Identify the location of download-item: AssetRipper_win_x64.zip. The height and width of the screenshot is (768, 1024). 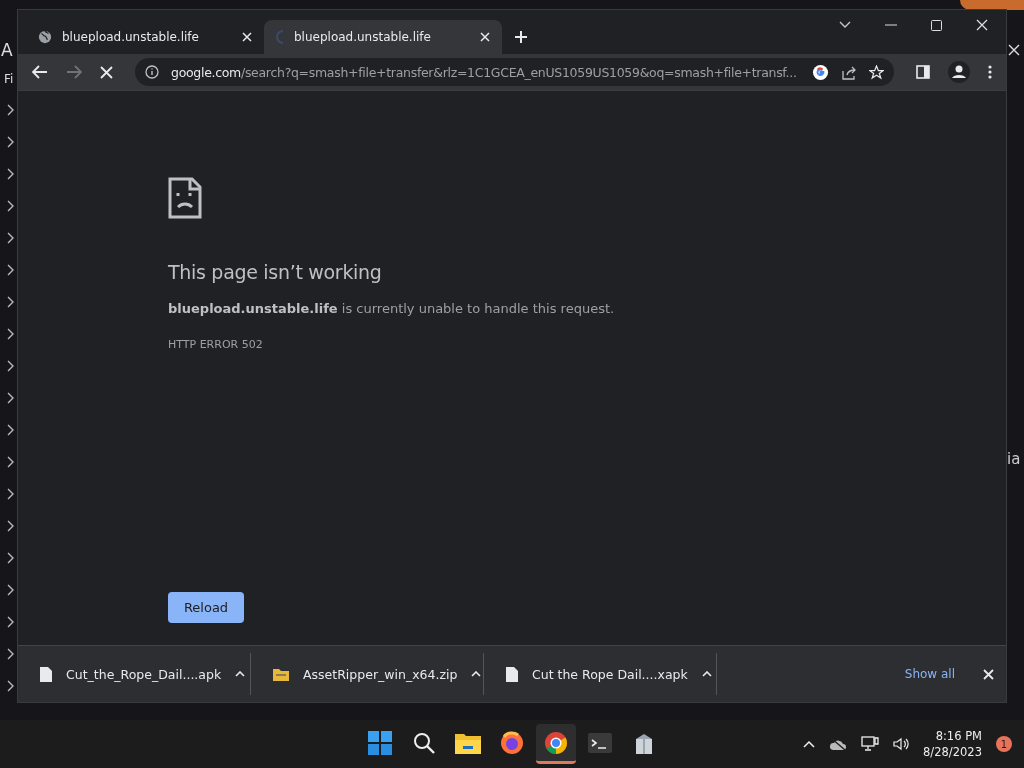
(367, 674).